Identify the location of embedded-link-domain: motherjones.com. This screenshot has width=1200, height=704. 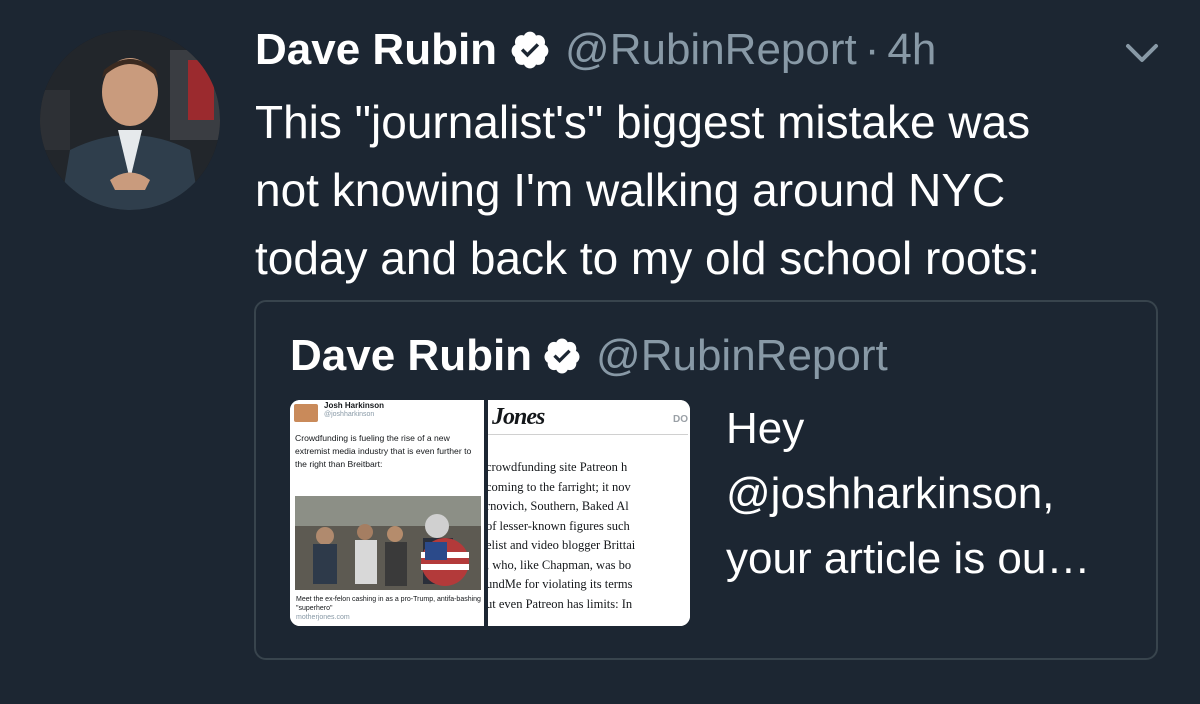
(323, 617).